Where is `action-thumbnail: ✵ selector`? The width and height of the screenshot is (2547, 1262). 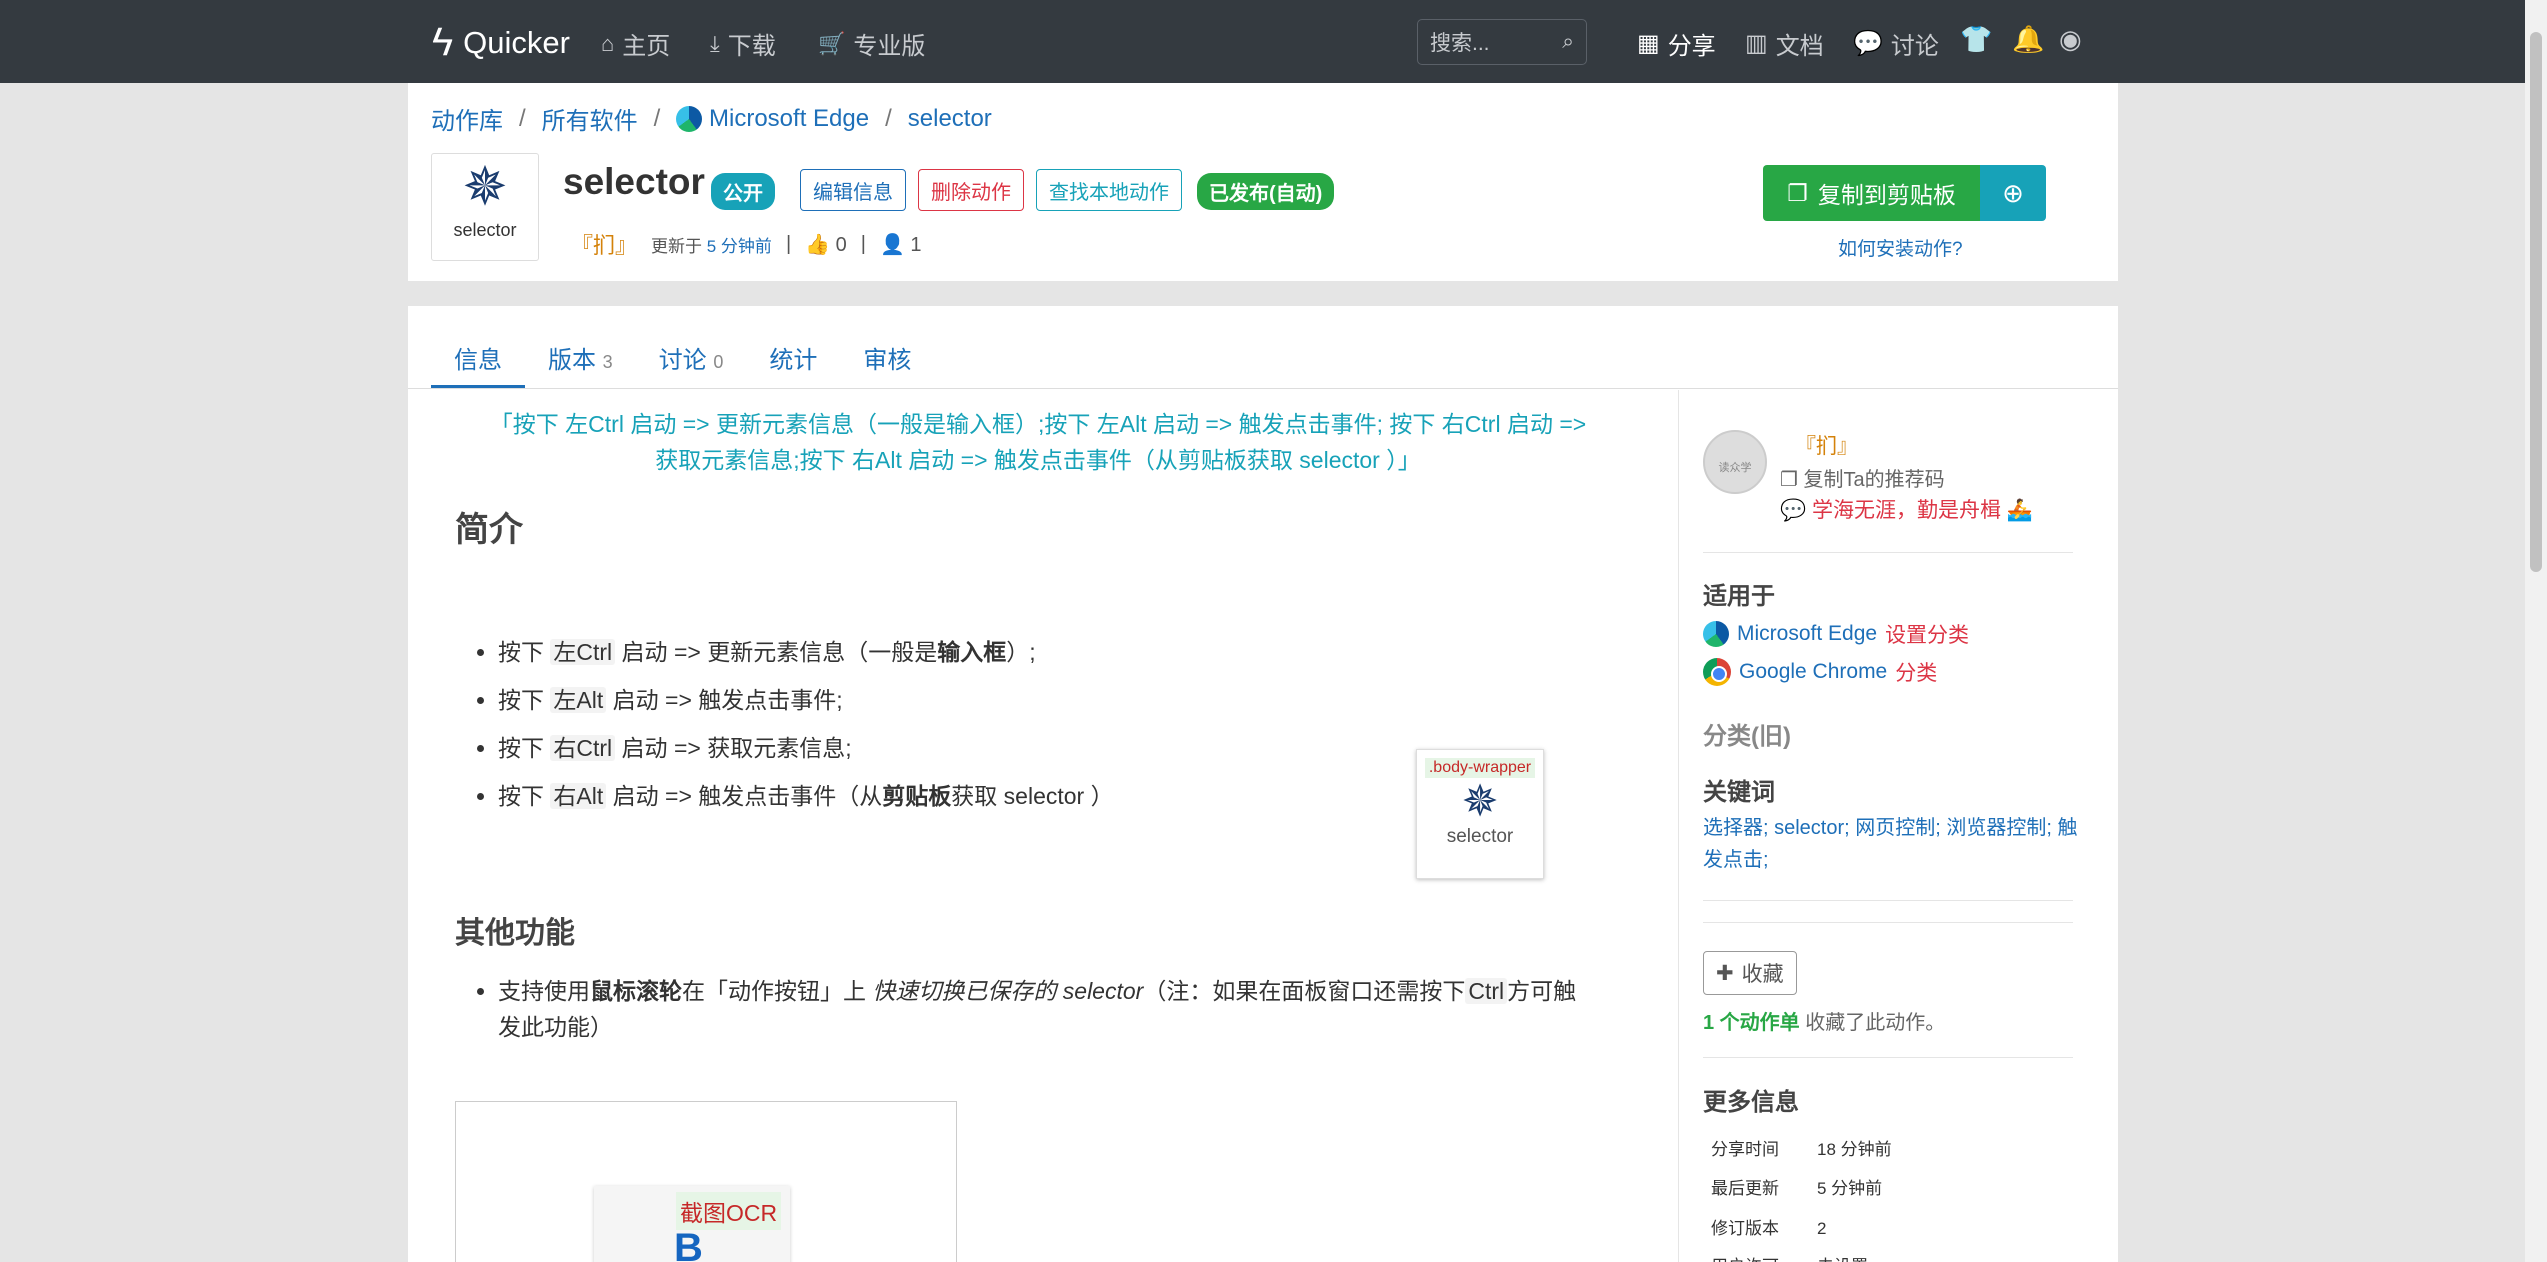
action-thumbnail: ✵ selector is located at coordinates (485, 207).